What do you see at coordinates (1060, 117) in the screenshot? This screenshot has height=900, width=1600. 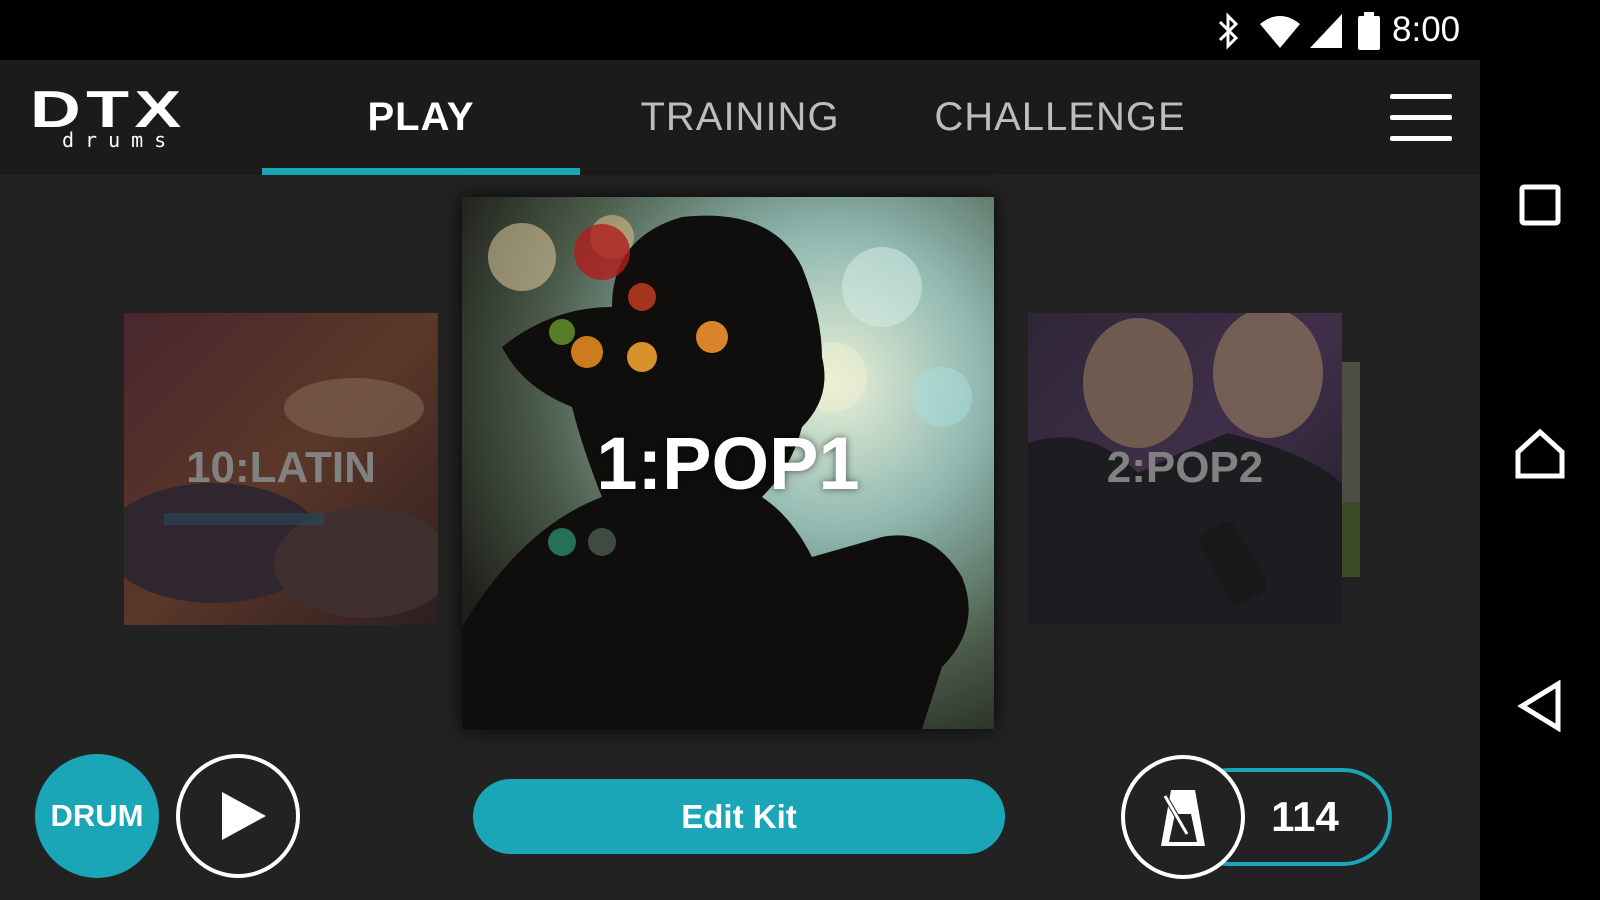 I see `tab-challenge: CHALLENGE` at bounding box center [1060, 117].